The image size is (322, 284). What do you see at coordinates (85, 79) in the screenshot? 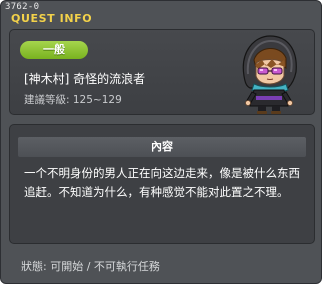
I see `quest-name: [神木村] 奇怪的流浪者` at bounding box center [85, 79].